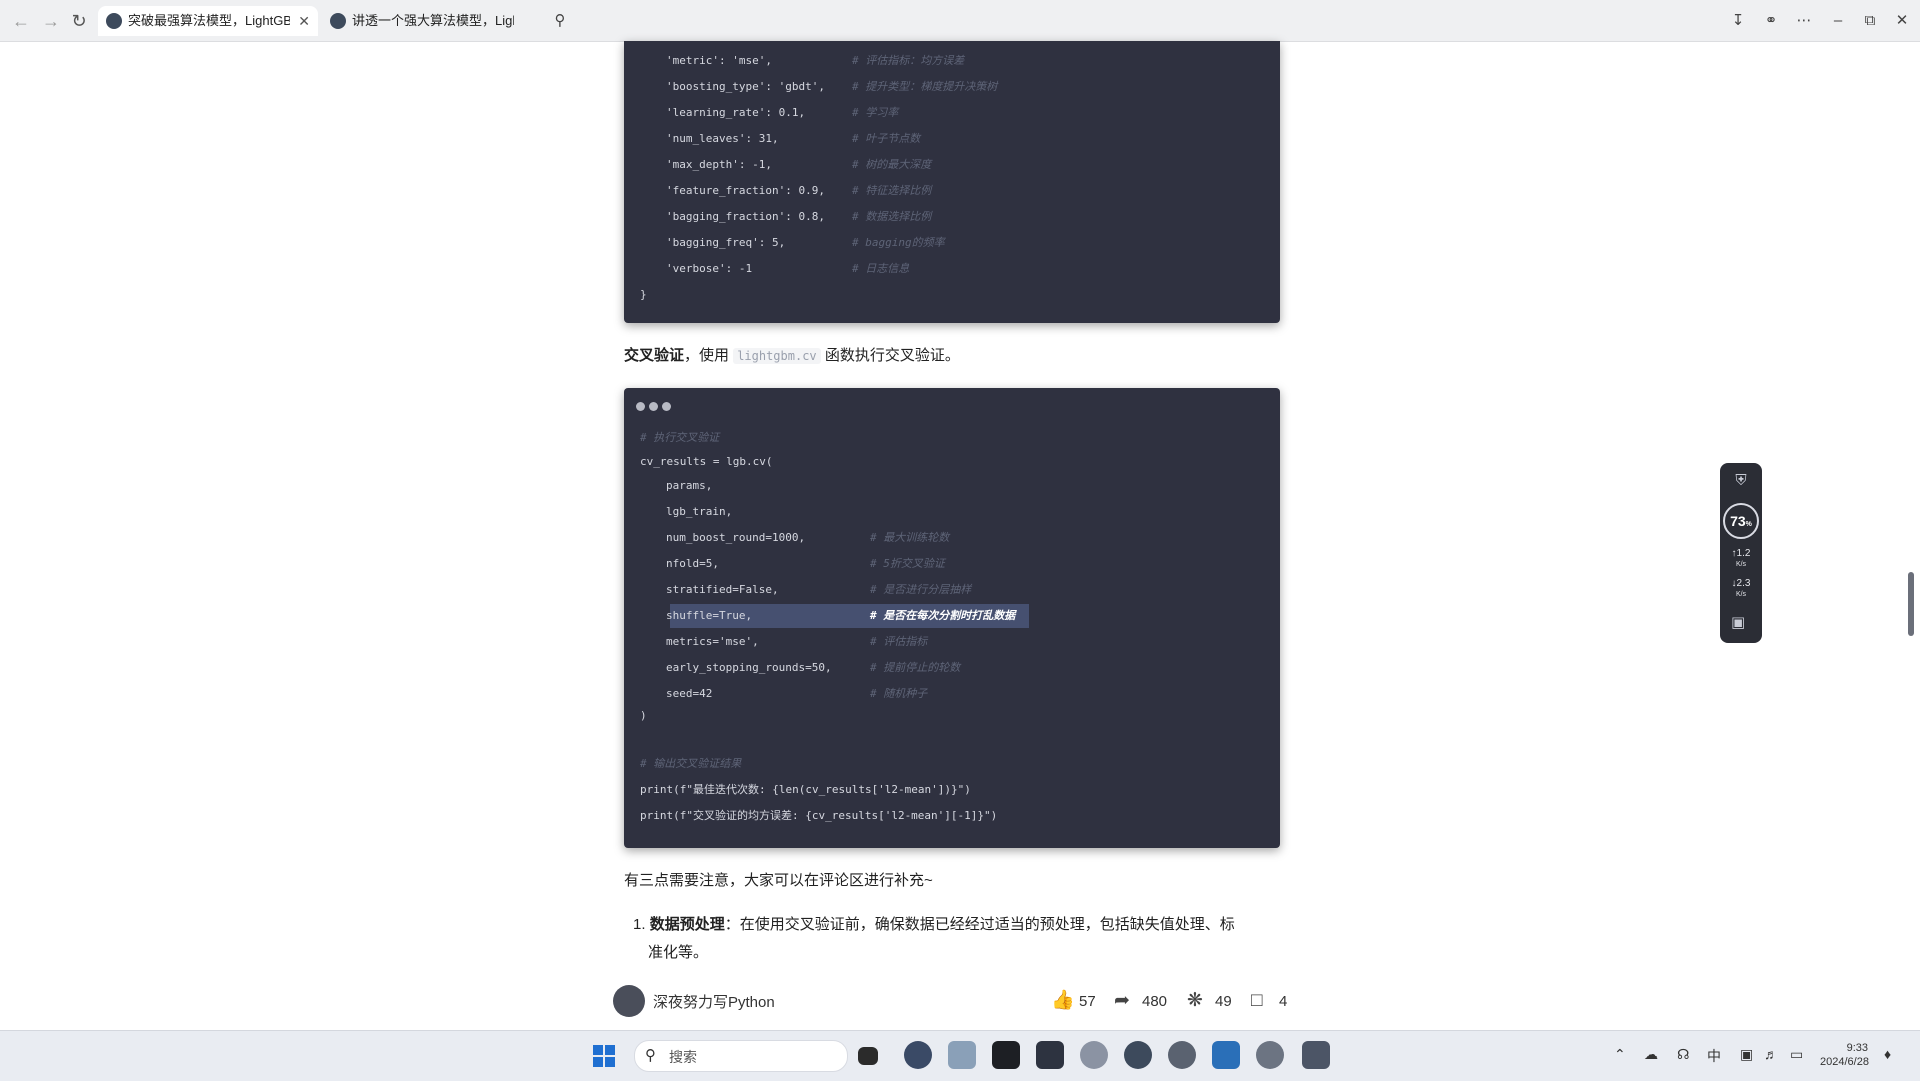 The image size is (1920, 1081). I want to click on close-tab-icon: ✕, so click(304, 21).